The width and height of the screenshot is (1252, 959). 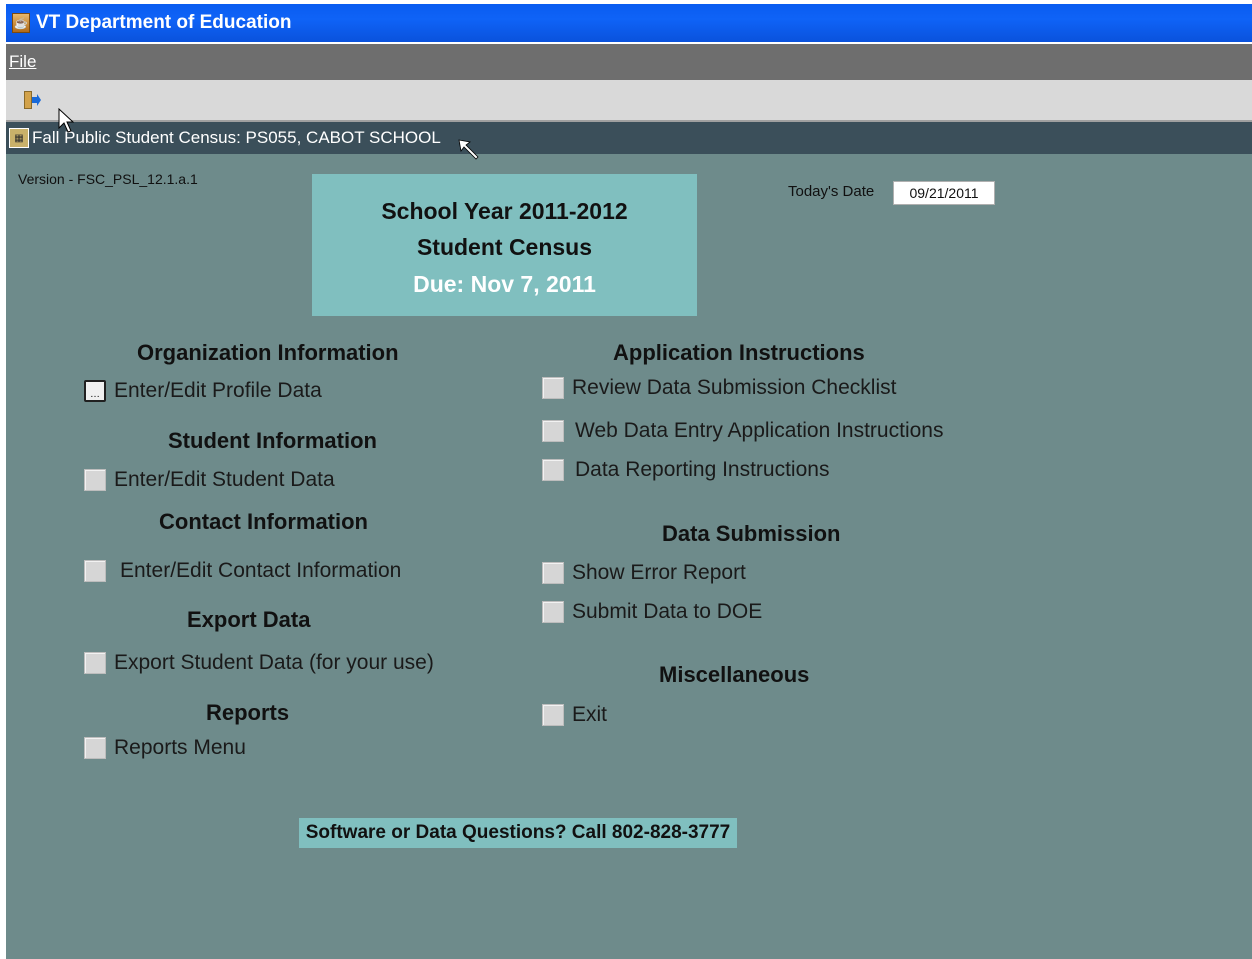 I want to click on toolbar, so click(x=629, y=101).